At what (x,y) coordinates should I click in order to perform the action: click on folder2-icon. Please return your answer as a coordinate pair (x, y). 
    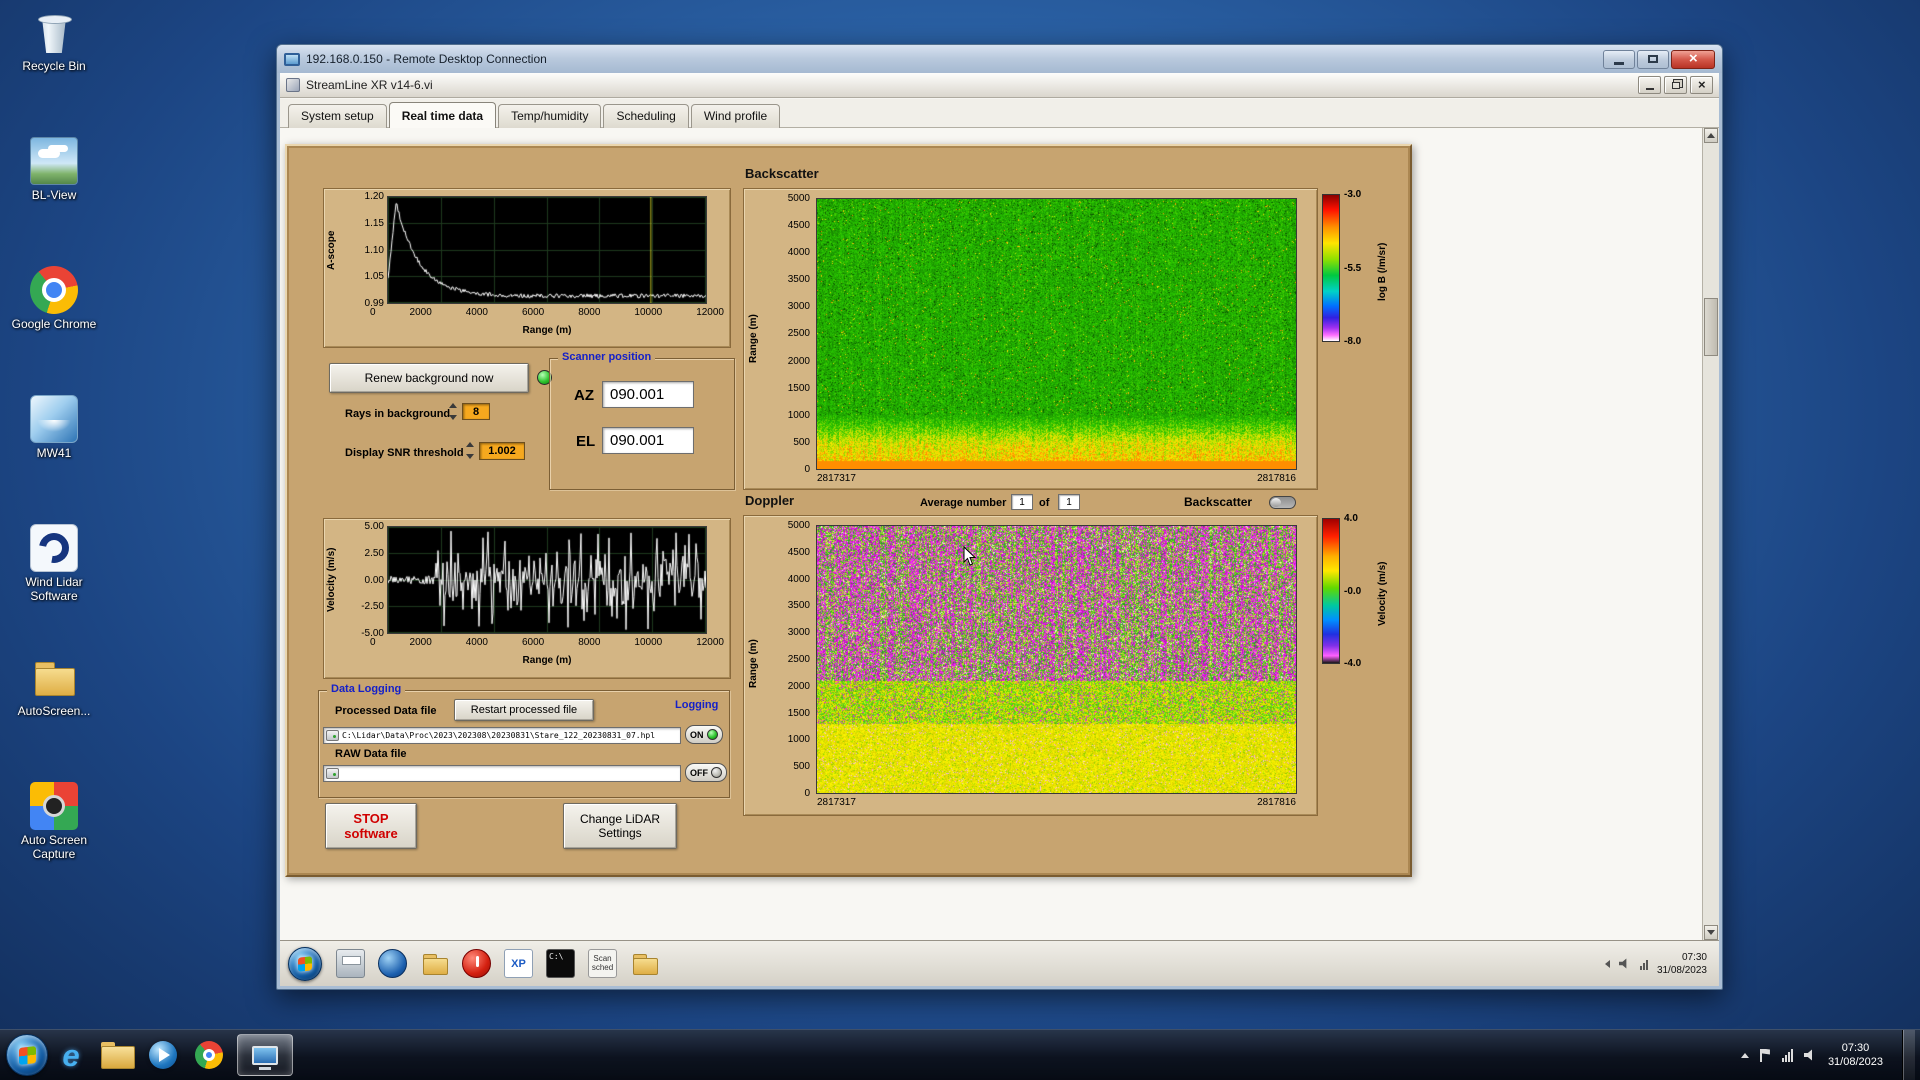
    Looking at the image, I should click on (644, 963).